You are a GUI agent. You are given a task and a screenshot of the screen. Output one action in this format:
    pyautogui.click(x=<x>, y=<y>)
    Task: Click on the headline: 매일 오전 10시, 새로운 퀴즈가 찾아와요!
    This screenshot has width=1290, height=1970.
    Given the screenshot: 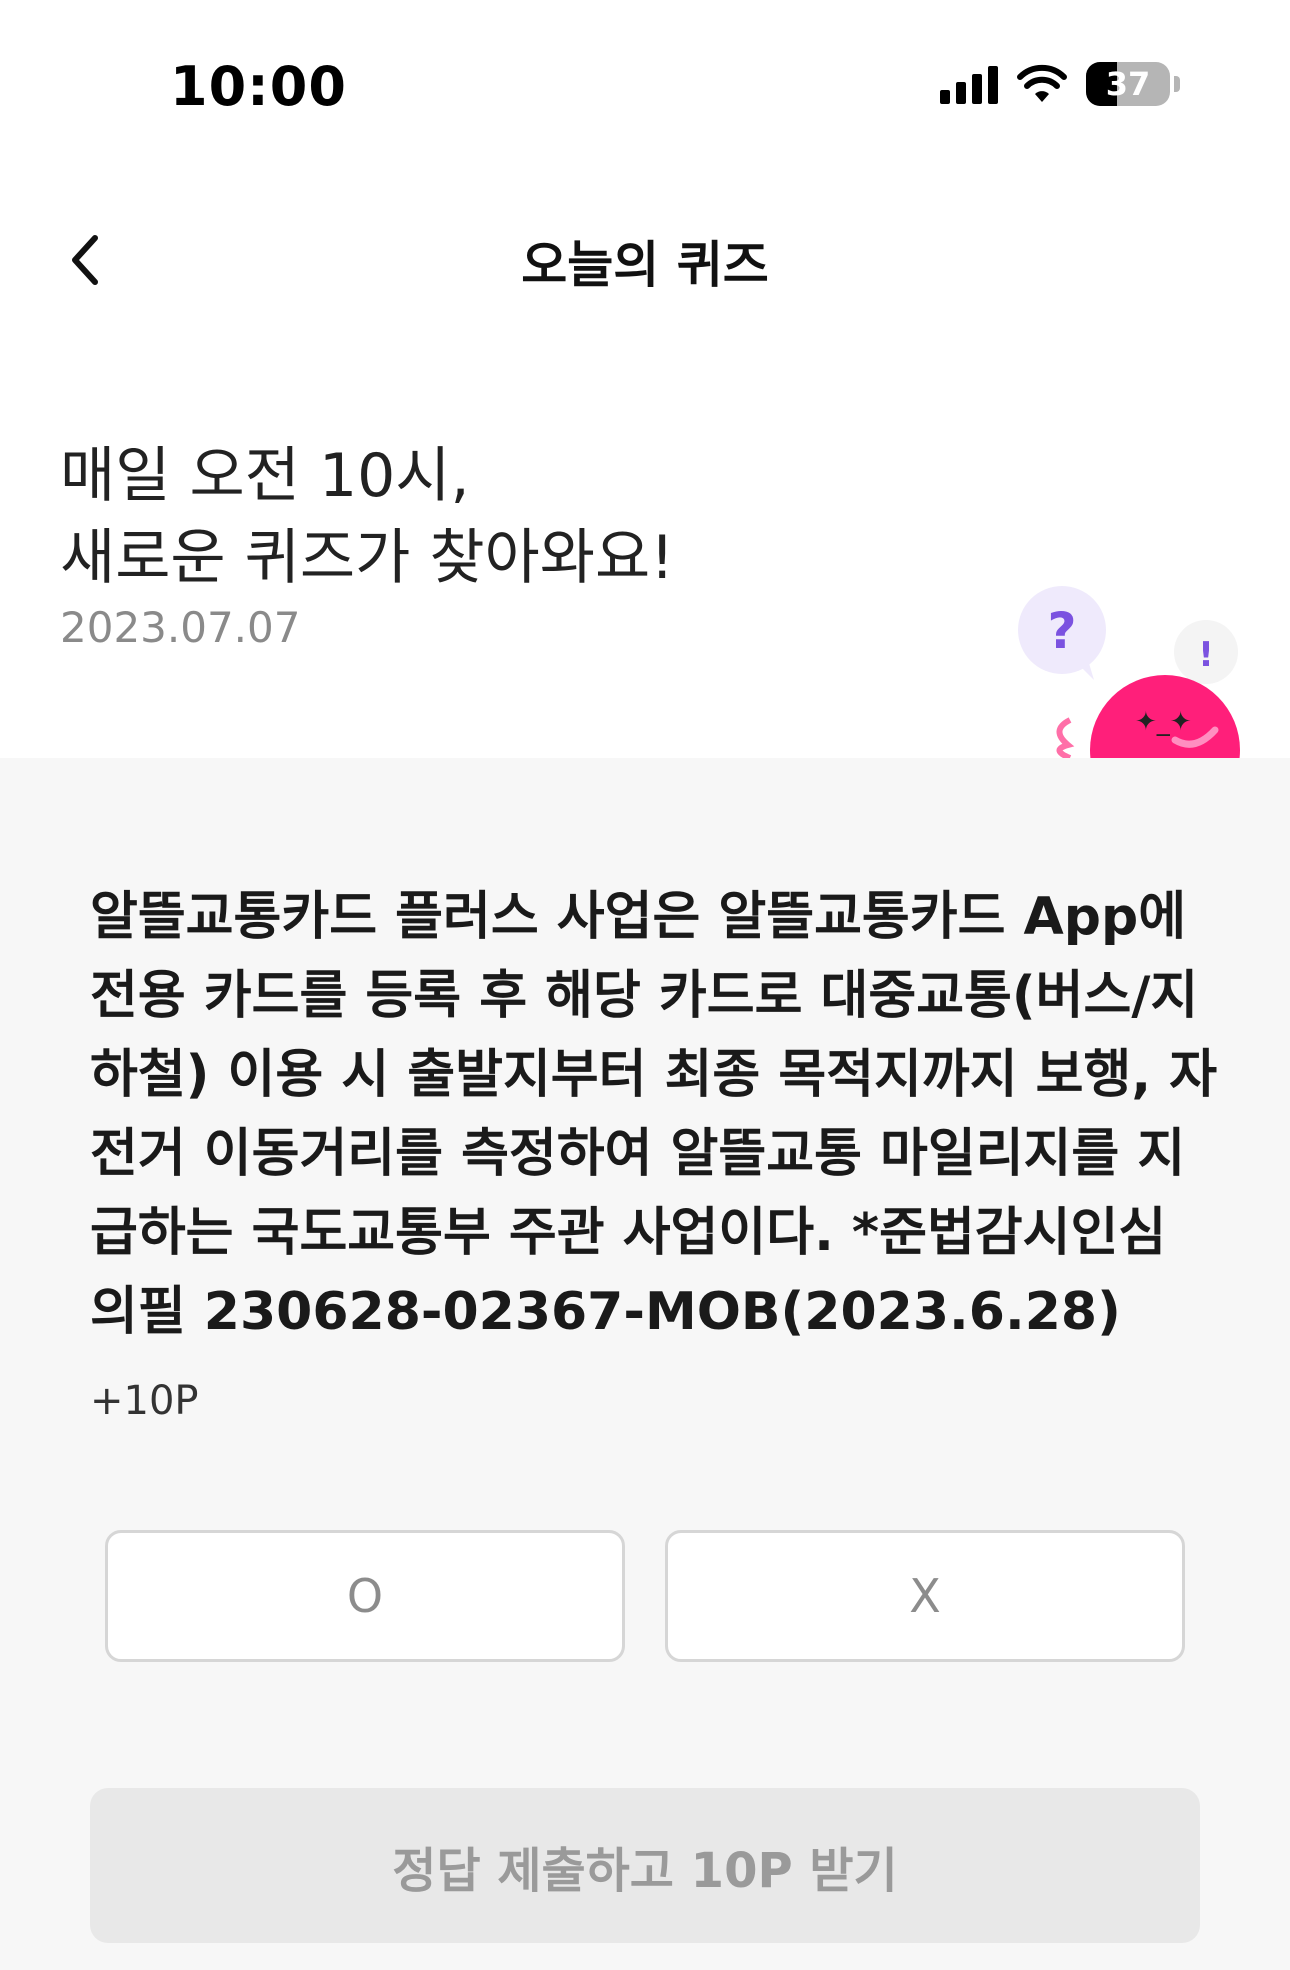 What is the action you would take?
    pyautogui.click(x=367, y=517)
    